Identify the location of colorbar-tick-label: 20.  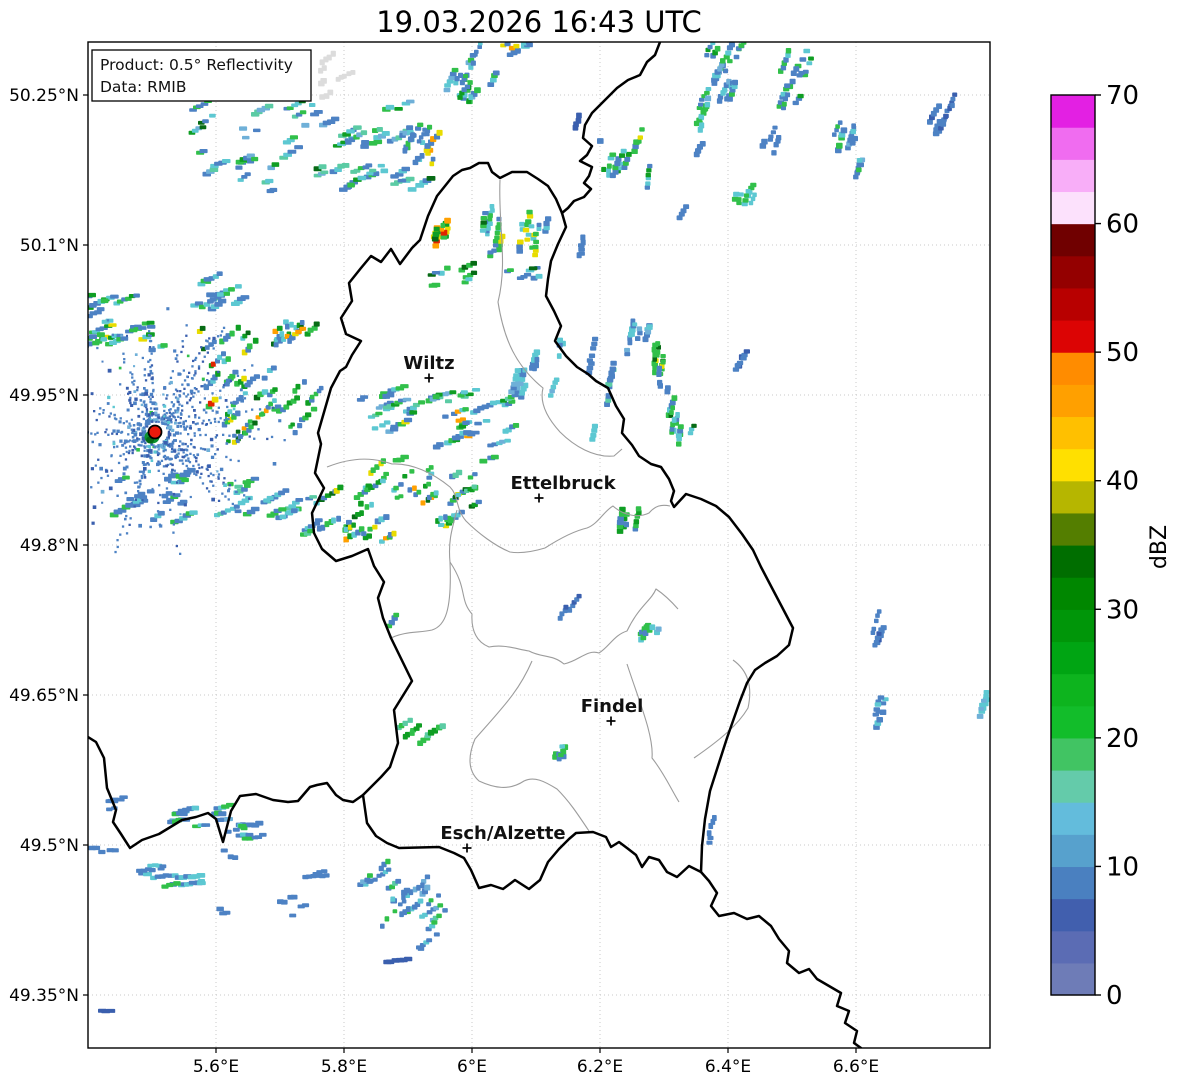
(1122, 739).